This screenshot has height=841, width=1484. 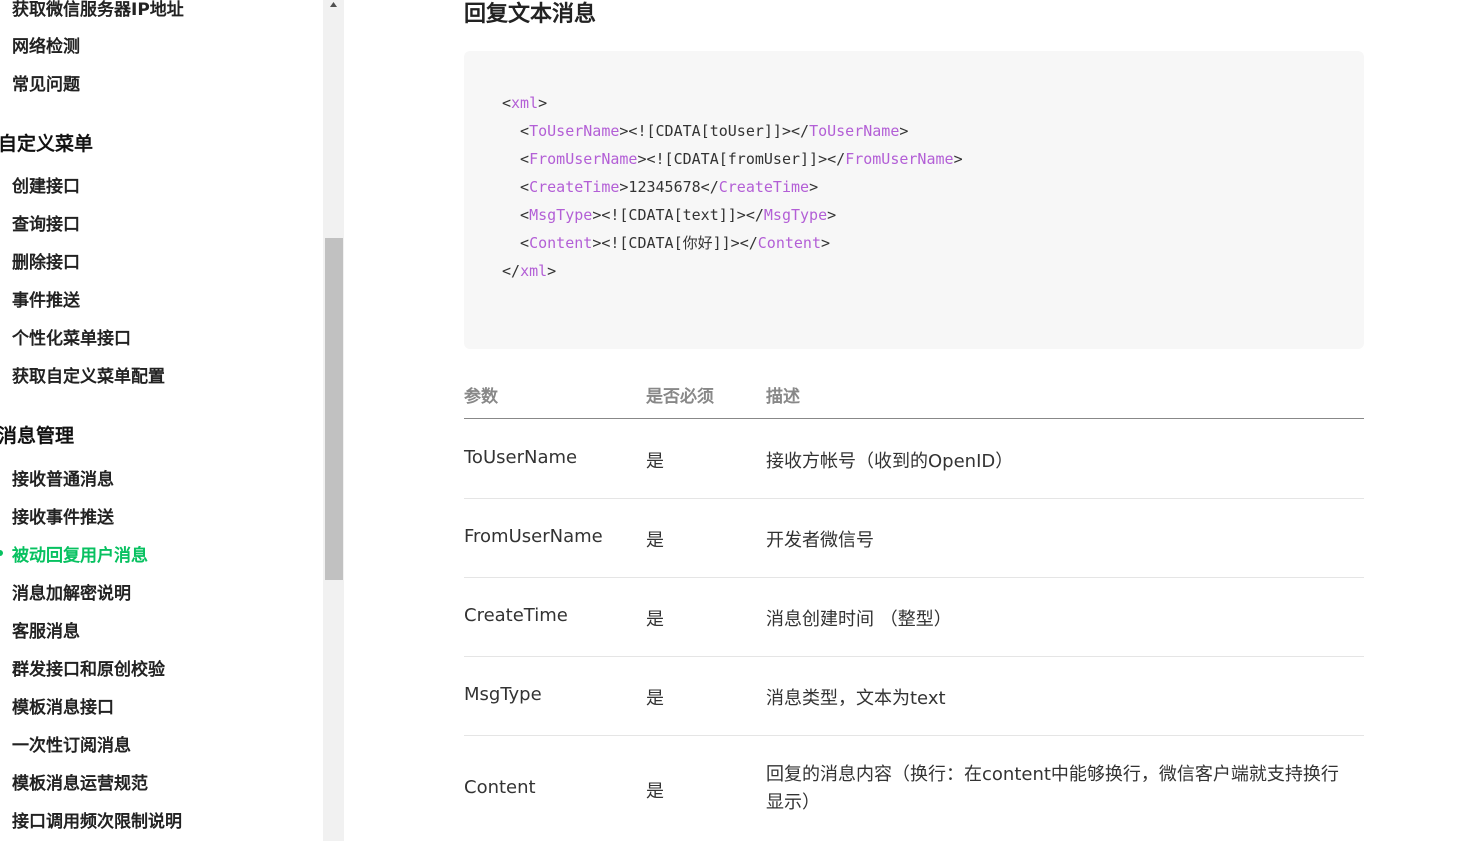 I want to click on sidebar-item-mass-send: 群发接口和原创校验, so click(x=88, y=670).